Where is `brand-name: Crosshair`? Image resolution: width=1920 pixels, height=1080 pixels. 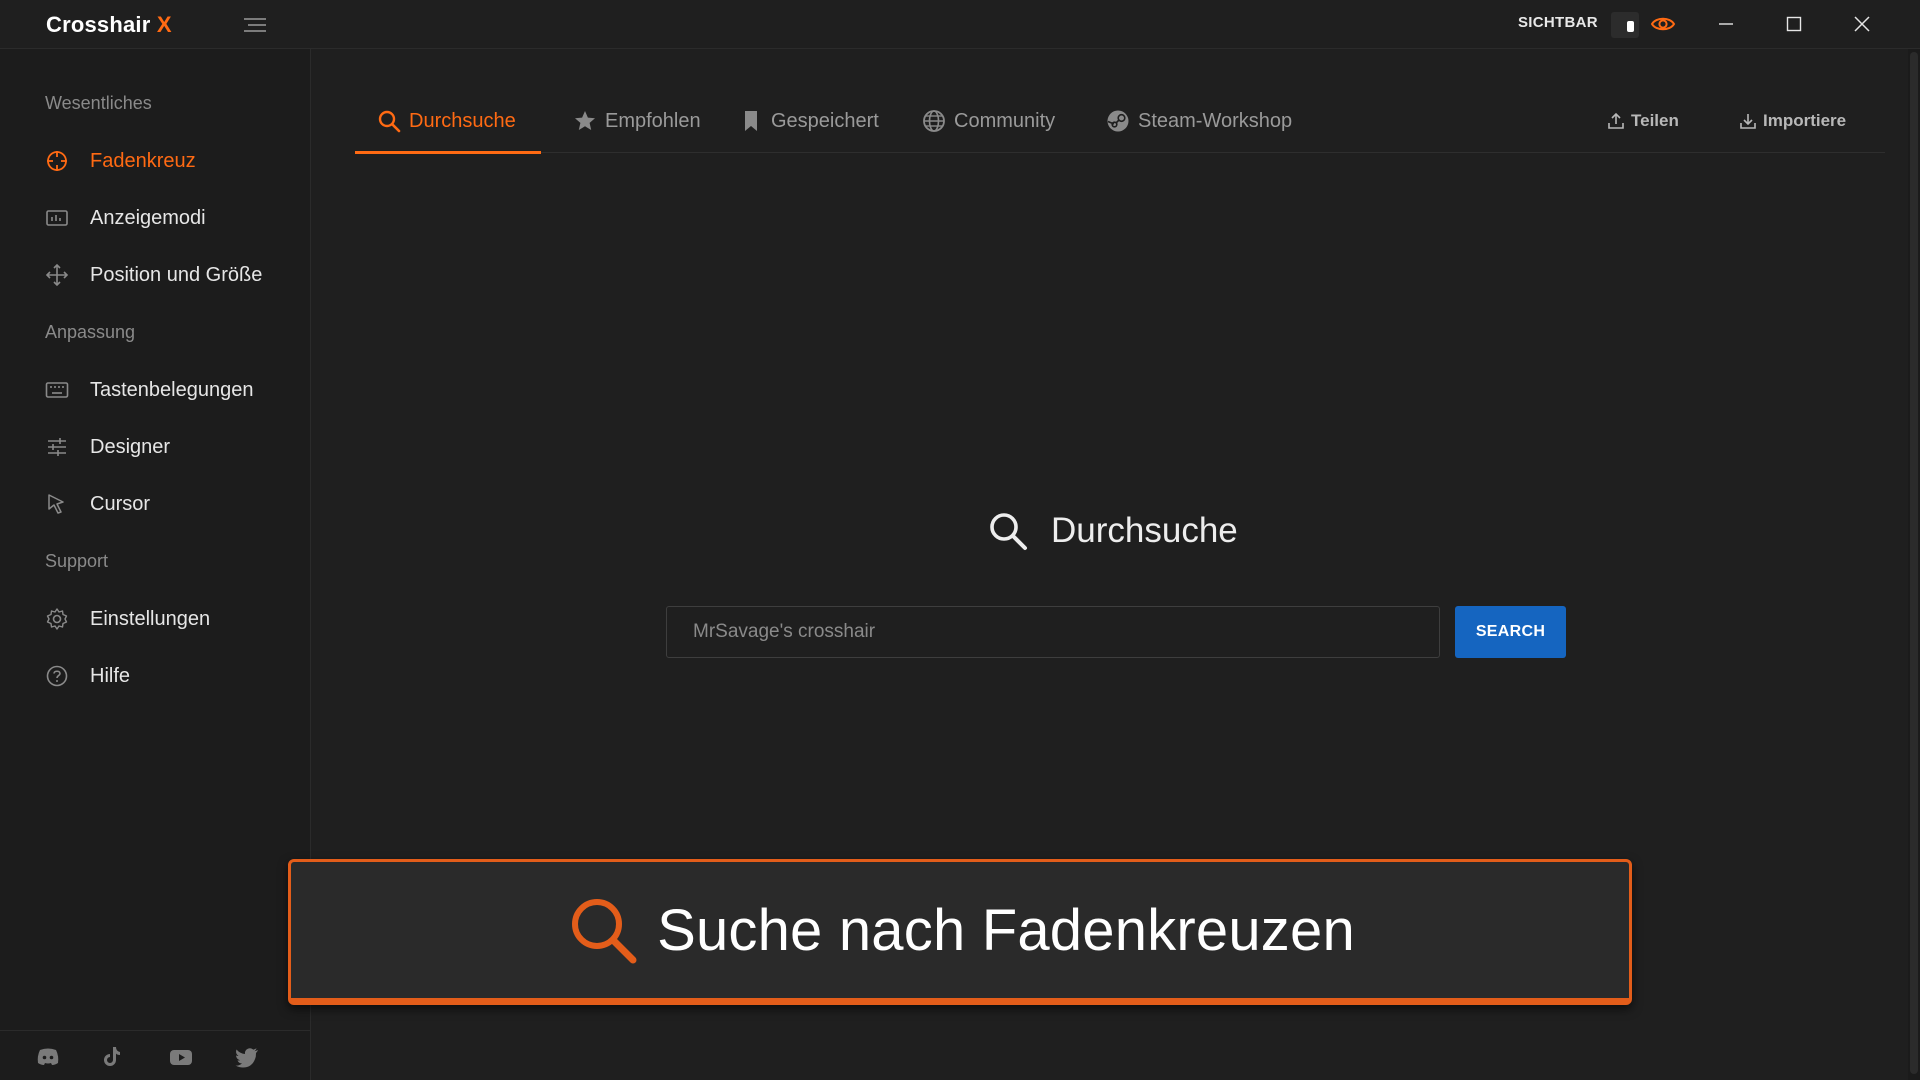 brand-name: Crosshair is located at coordinates (98, 24).